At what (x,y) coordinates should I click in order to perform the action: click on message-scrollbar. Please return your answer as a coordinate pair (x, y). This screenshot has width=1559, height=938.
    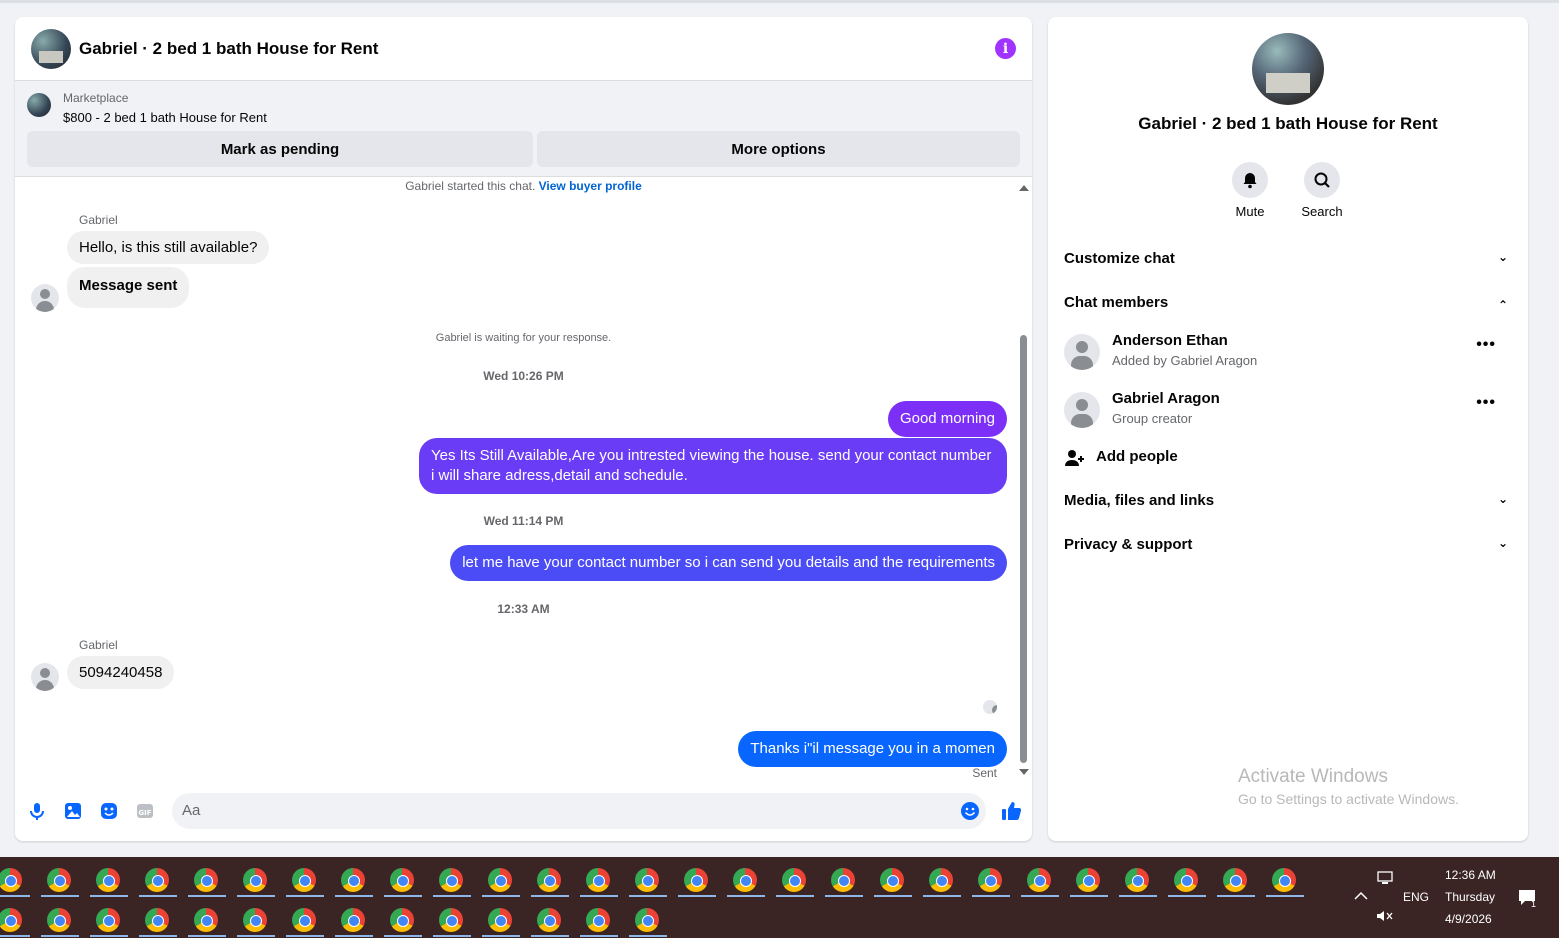
    Looking at the image, I should click on (1023, 481).